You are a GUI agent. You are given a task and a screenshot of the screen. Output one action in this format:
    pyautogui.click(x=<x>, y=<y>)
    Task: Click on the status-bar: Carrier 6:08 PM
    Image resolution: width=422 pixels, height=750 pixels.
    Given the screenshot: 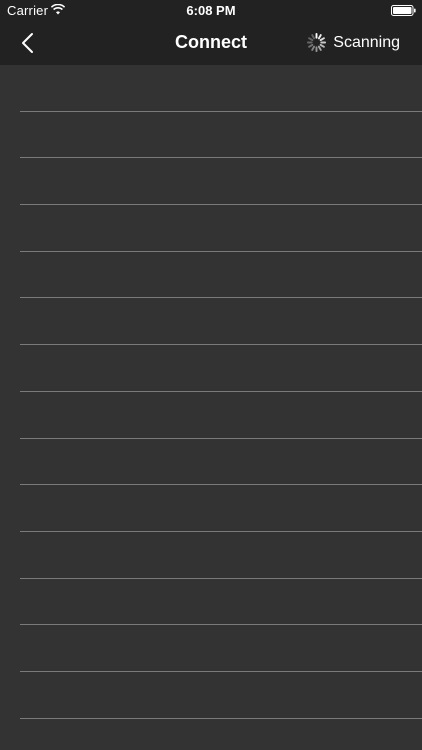 What is the action you would take?
    pyautogui.click(x=211, y=11)
    